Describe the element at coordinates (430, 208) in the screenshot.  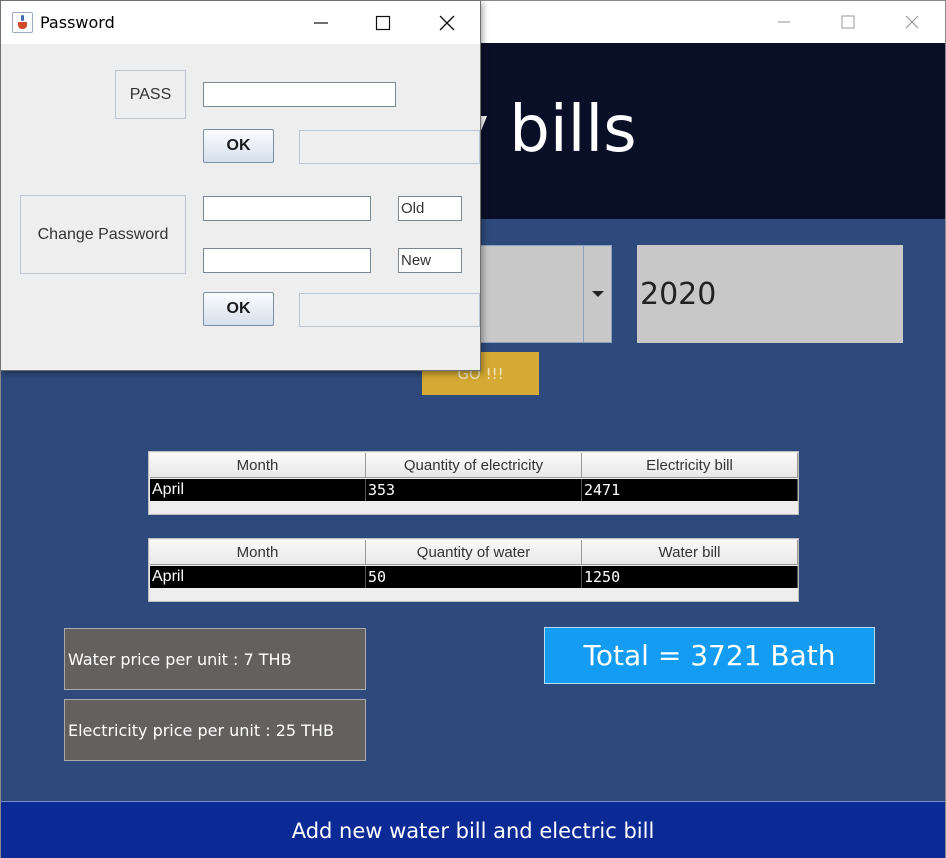
I see `old-label: Old` at that location.